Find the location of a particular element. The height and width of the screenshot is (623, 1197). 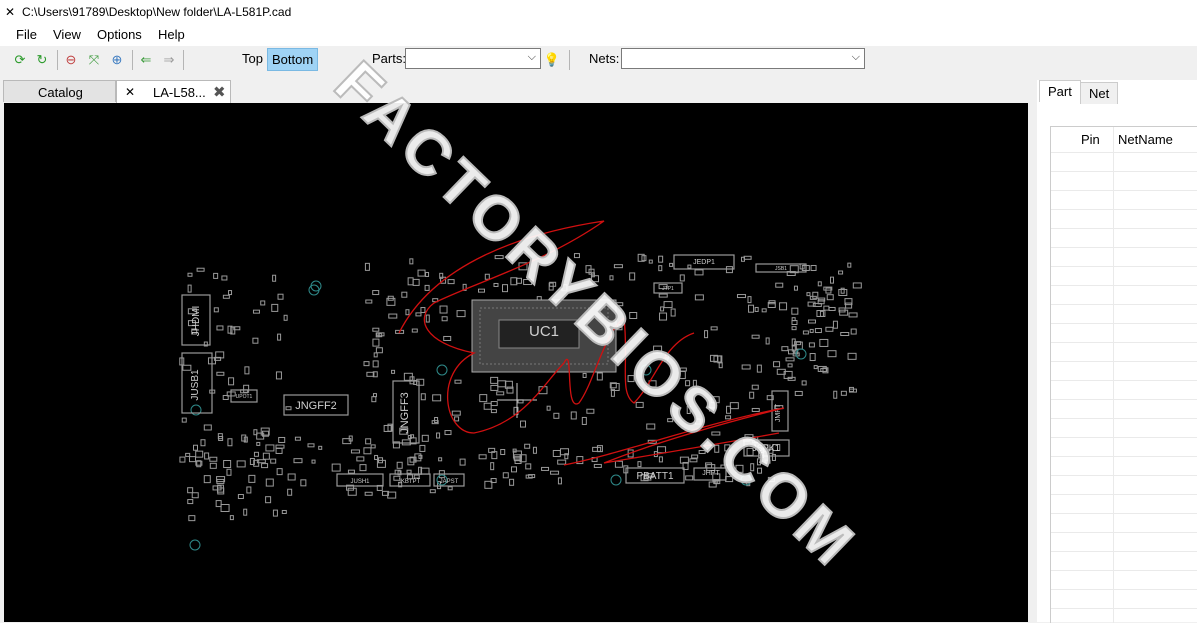

back-arrow-icon: ⇐ is located at coordinates (146, 60).